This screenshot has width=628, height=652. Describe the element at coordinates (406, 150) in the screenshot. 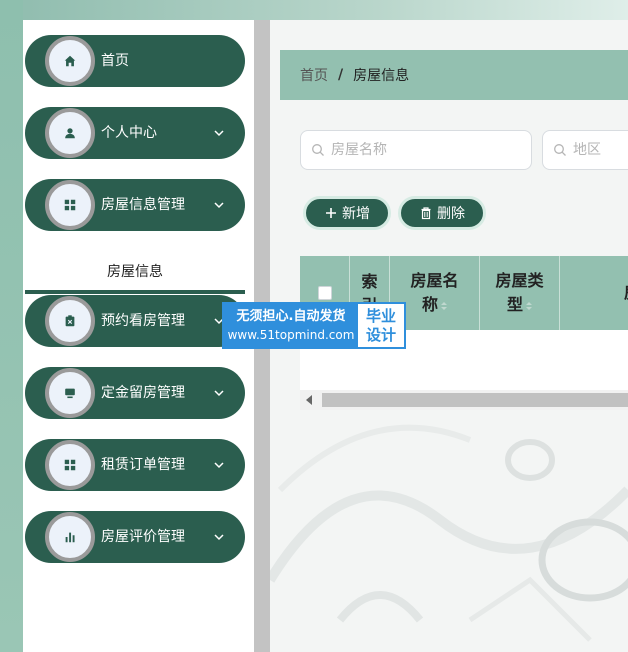

I see `house-name-search-input` at that location.